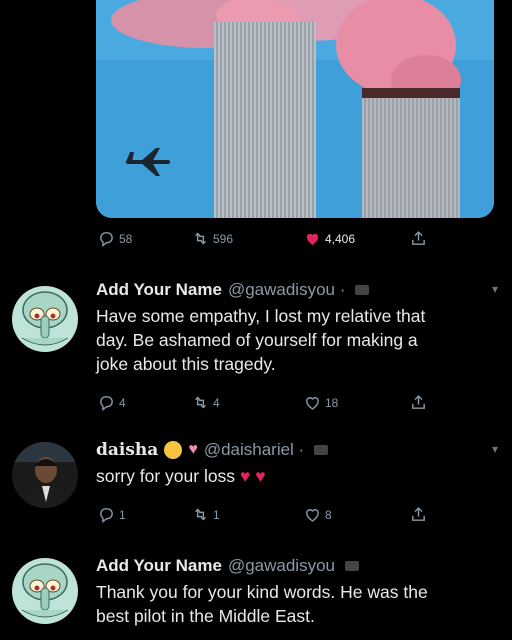 Image resolution: width=512 pixels, height=640 pixels. Describe the element at coordinates (173, 450) in the screenshot. I see `smiling-face-icon` at that location.